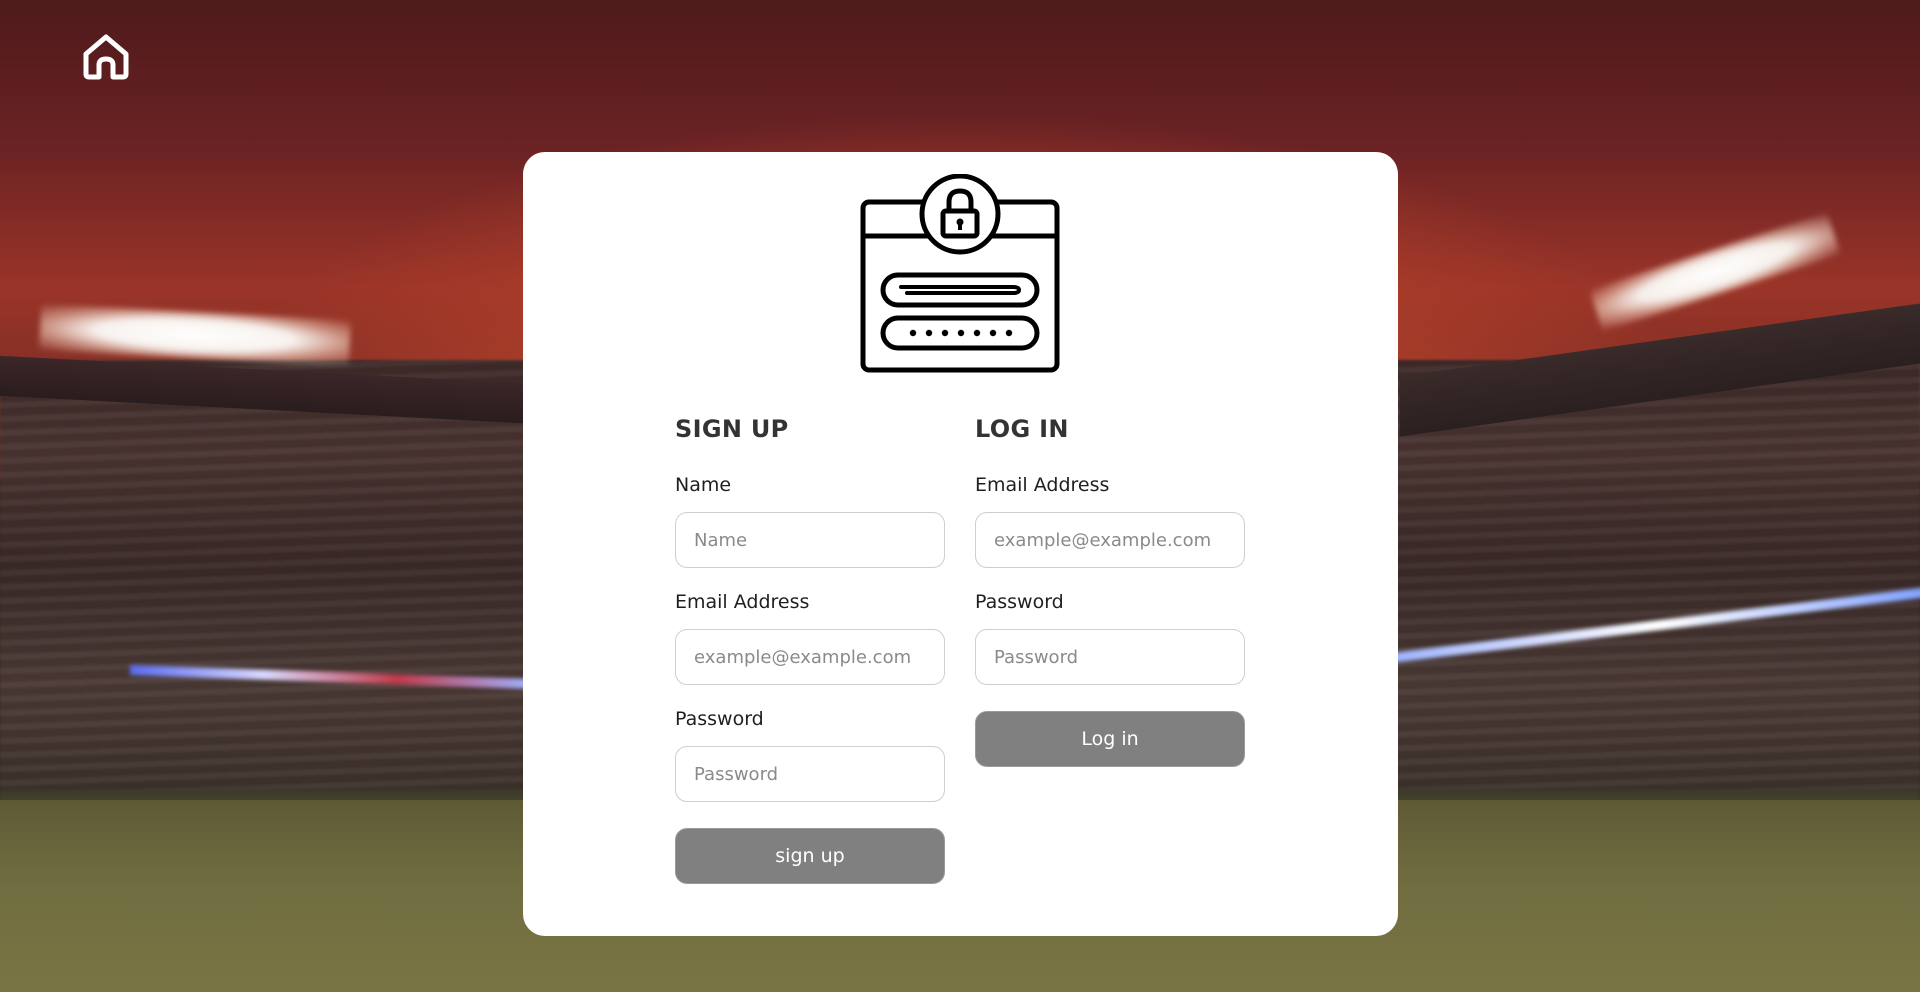 Image resolution: width=1920 pixels, height=992 pixels. I want to click on signup-password-input, so click(810, 774).